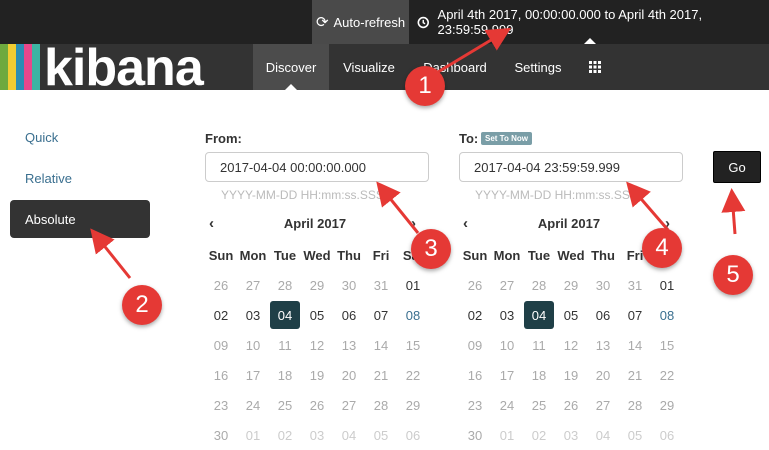 The image size is (769, 450). I want to click on from-datetime-input: 2017-04-04 00:00:00.000, so click(317, 167).